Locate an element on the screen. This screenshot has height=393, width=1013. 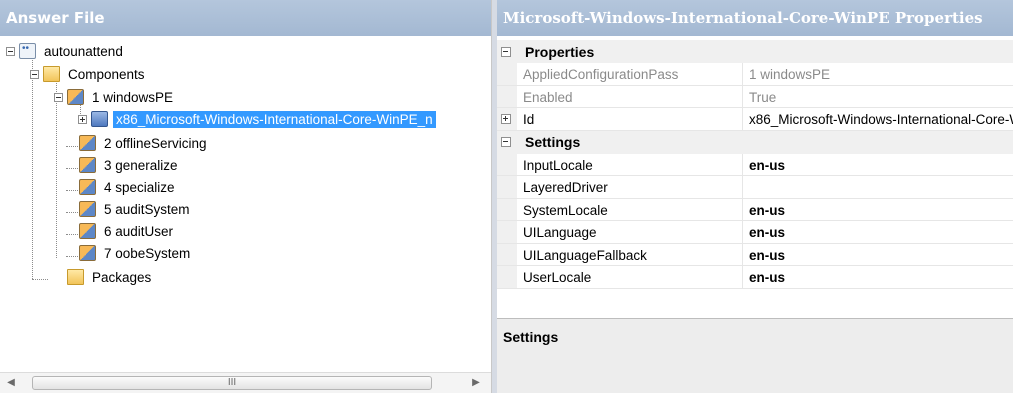
setting-row-uilanguagefallback: UILanguageFallback en-us is located at coordinates (755, 254).